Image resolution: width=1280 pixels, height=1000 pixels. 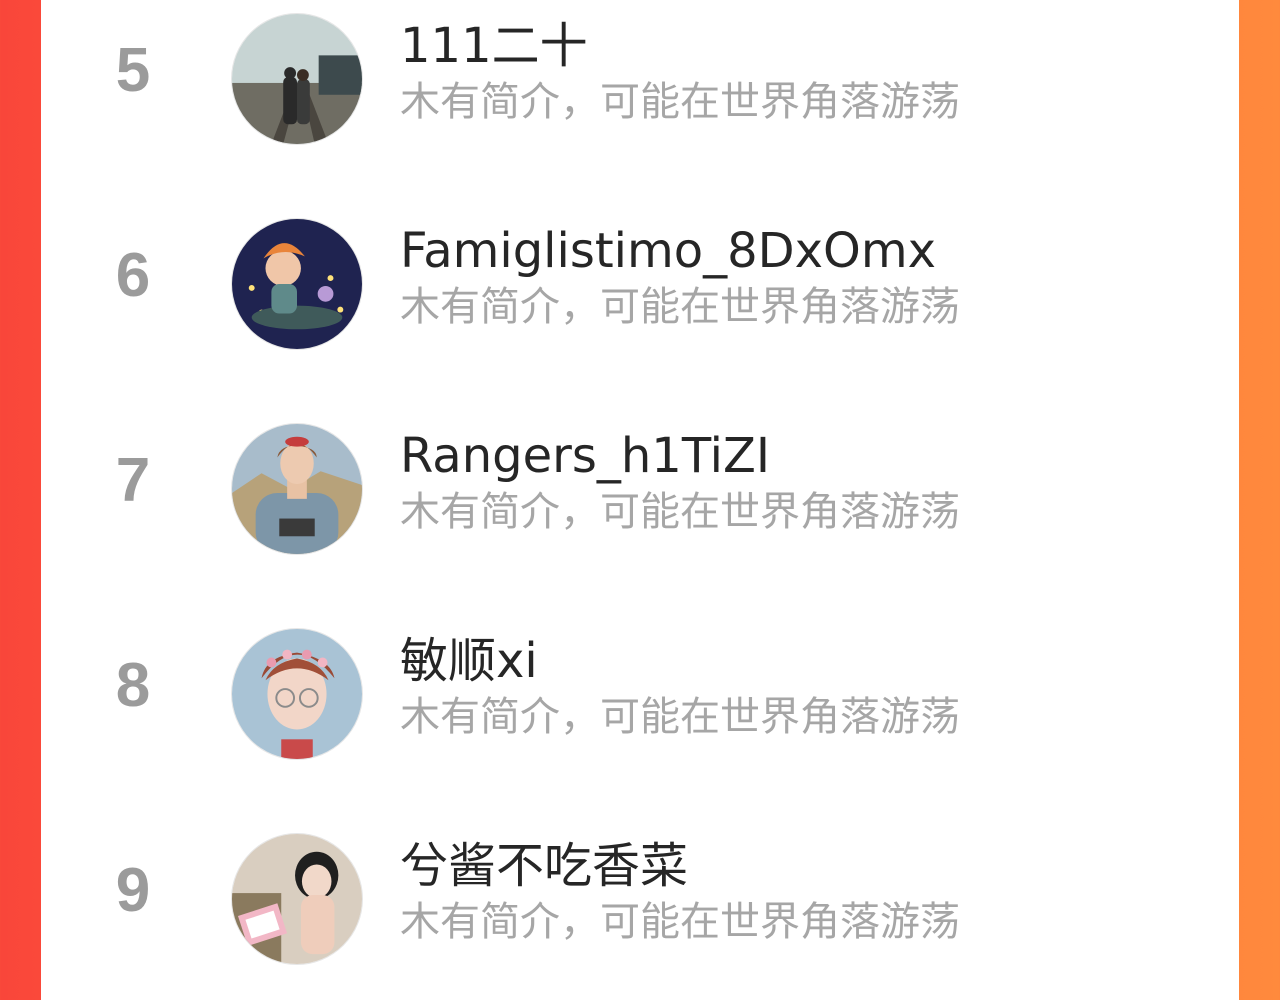 What do you see at coordinates (133, 275) in the screenshot?
I see `rank-number: 6` at bounding box center [133, 275].